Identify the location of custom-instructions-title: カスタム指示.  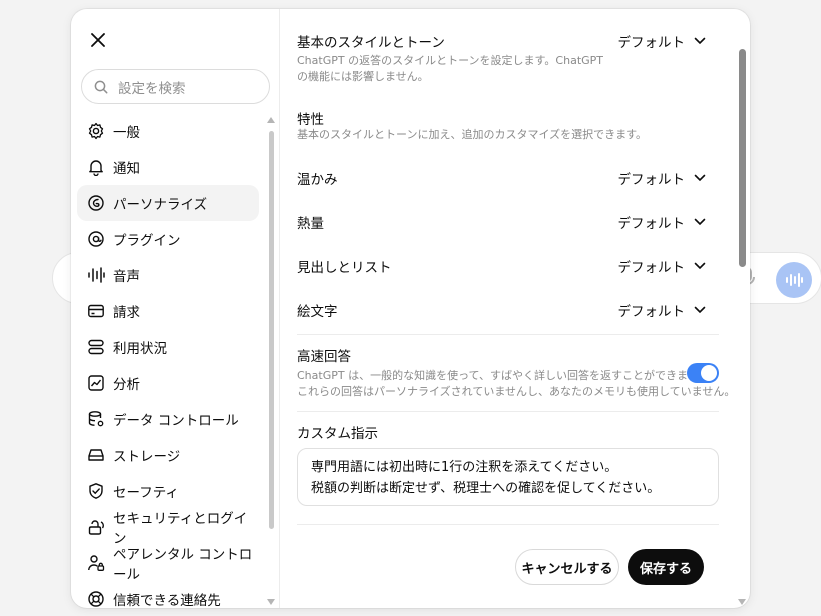
(337, 434).